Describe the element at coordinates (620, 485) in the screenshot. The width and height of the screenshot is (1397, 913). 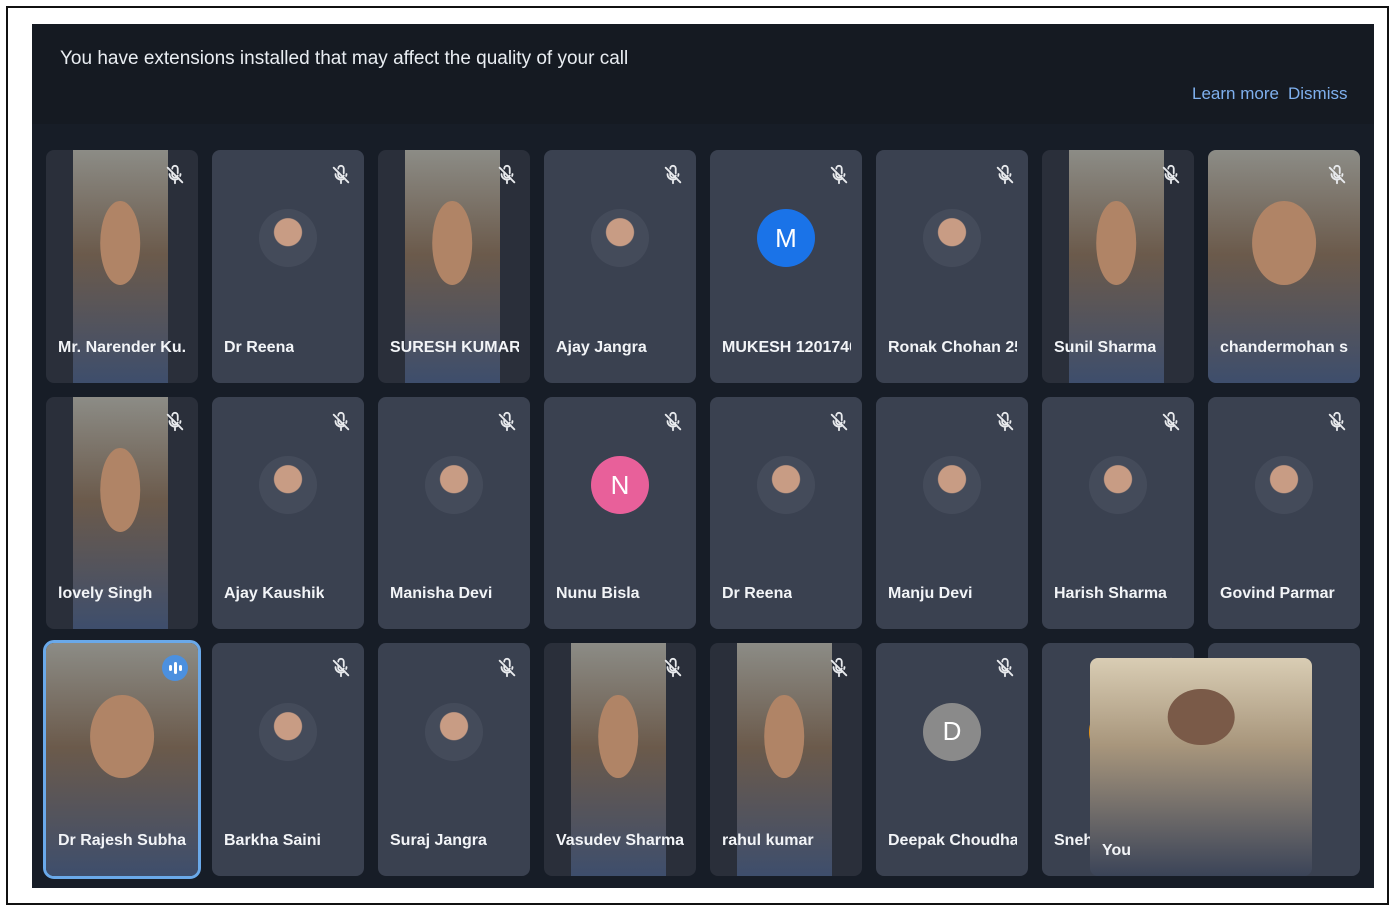
I see `avatar-initial: N` at that location.